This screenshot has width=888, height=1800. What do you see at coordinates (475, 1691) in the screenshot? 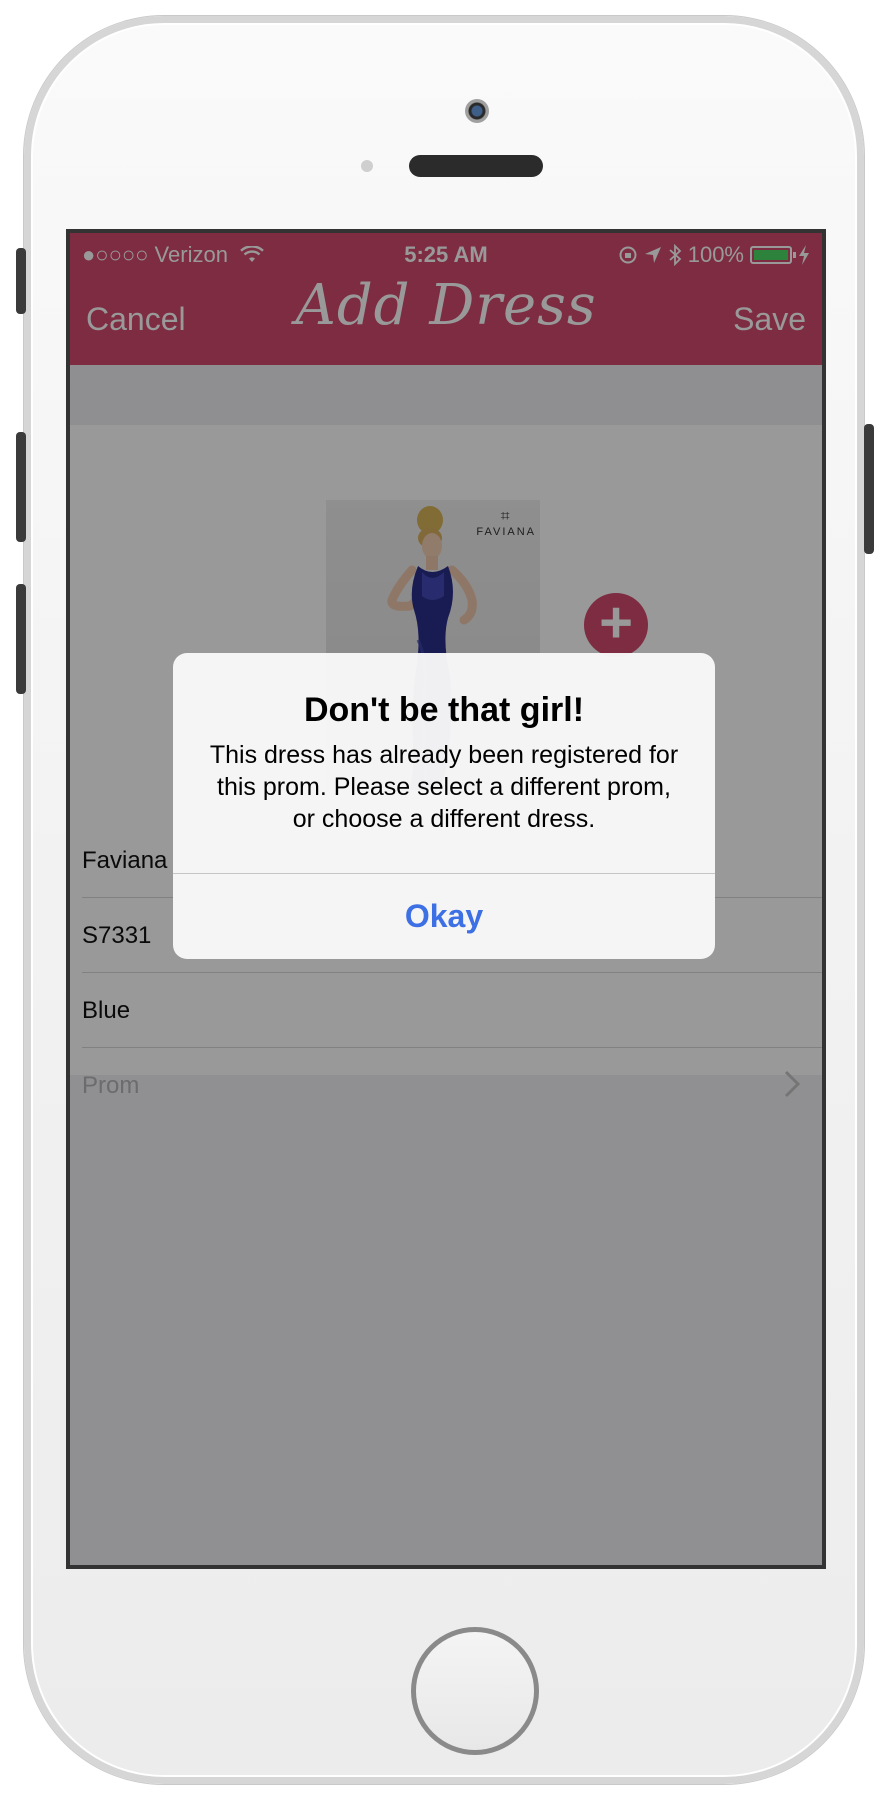
I see `home-button` at bounding box center [475, 1691].